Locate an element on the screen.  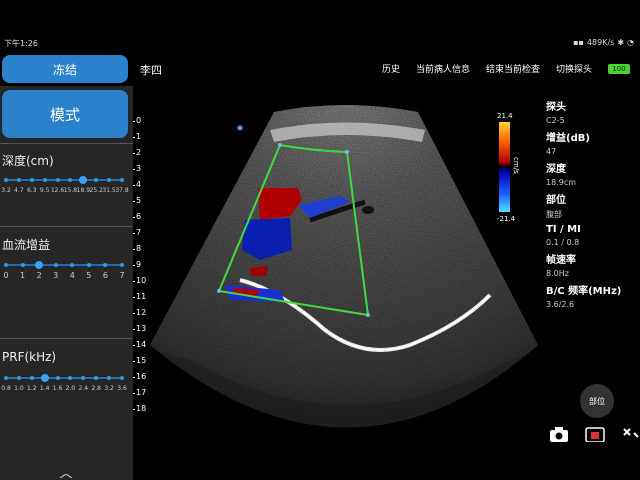
velocity-color-scale: 21.4 cm/s -21.4 is located at coordinates (512, 168).